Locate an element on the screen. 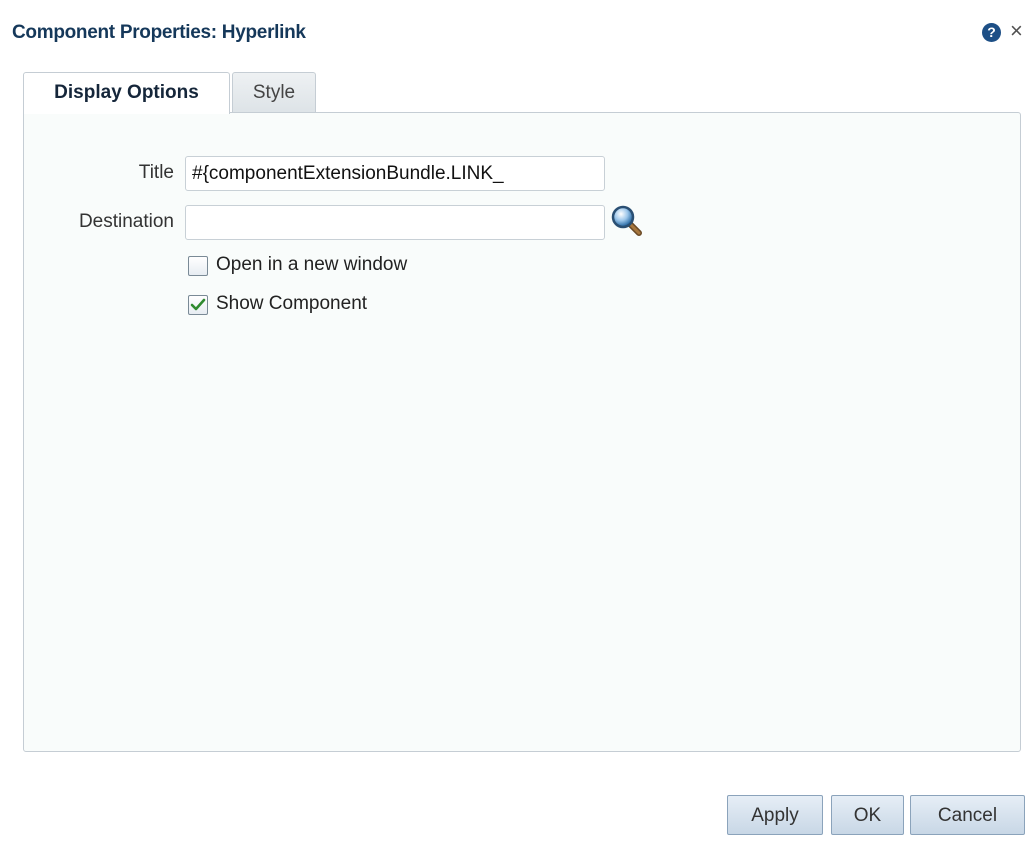 Image resolution: width=1029 pixels, height=842 pixels. help-icon: ? is located at coordinates (991, 32).